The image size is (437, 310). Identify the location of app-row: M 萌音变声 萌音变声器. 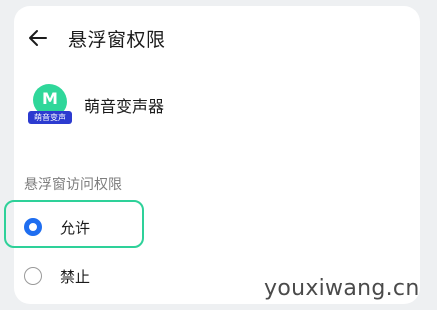
(96, 105).